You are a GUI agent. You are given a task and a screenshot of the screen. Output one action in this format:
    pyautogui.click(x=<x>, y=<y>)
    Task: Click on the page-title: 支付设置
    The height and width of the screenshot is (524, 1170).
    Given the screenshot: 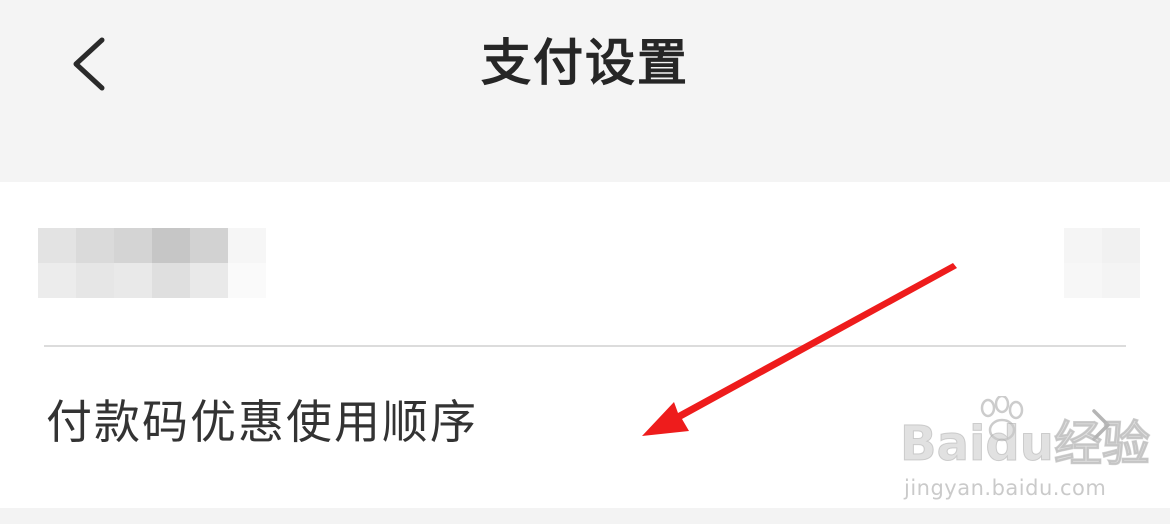 What is the action you would take?
    pyautogui.click(x=585, y=63)
    